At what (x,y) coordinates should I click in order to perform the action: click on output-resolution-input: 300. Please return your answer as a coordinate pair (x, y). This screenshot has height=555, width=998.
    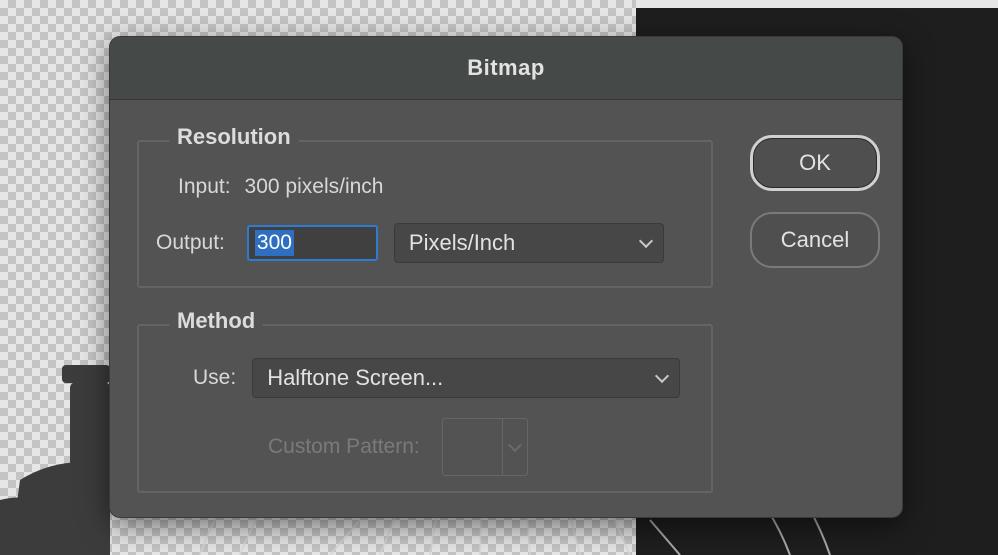
    Looking at the image, I should click on (312, 243).